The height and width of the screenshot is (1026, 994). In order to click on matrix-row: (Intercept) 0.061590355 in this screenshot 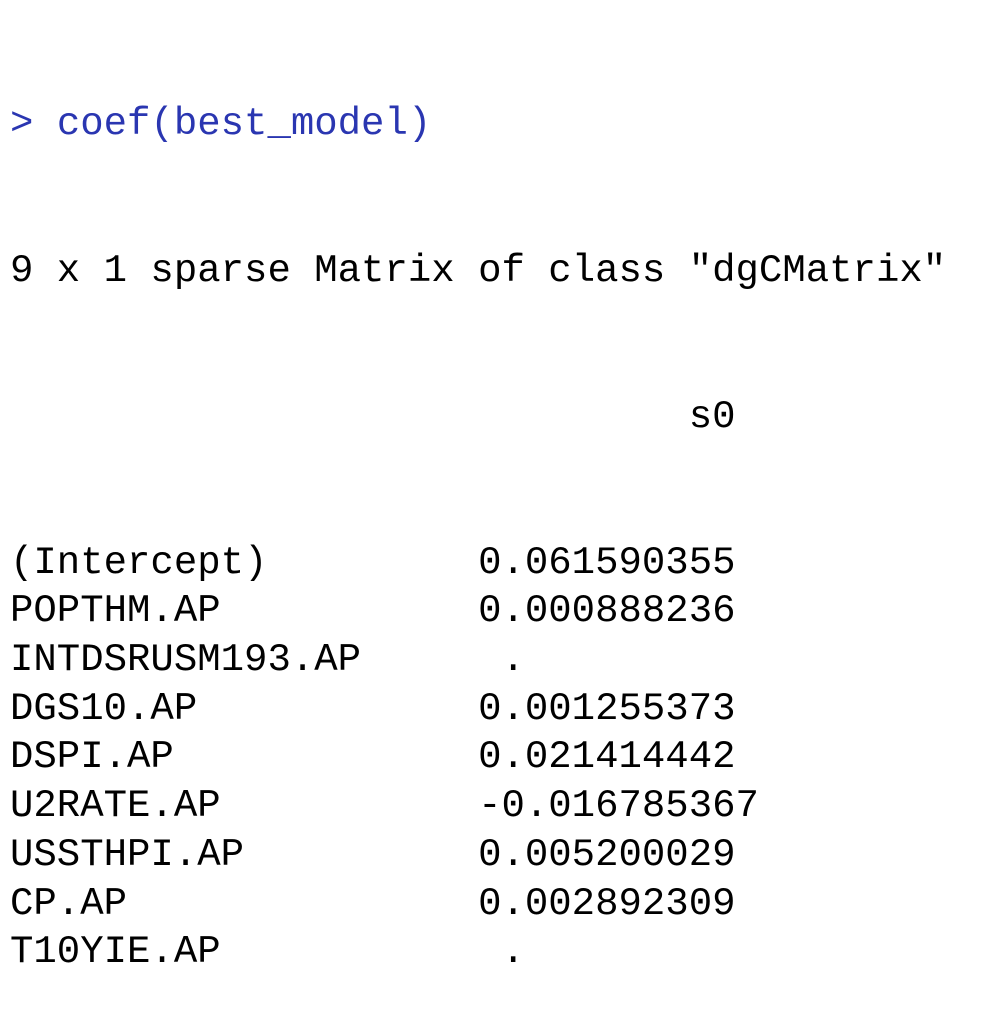, I will do `click(478, 563)`.